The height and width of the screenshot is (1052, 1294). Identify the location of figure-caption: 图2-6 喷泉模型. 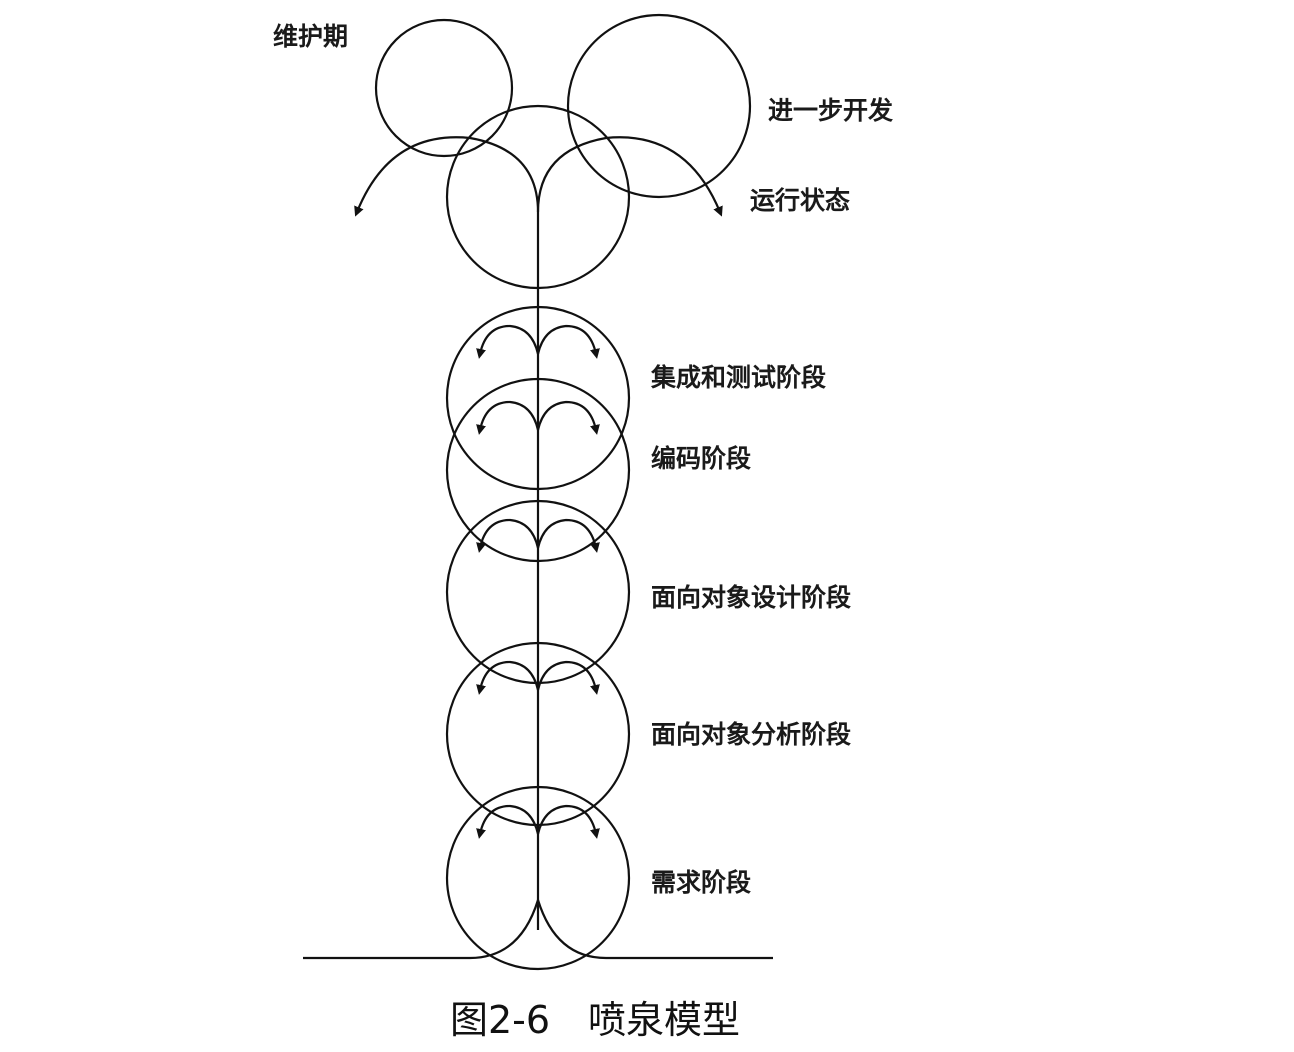
(595, 1020).